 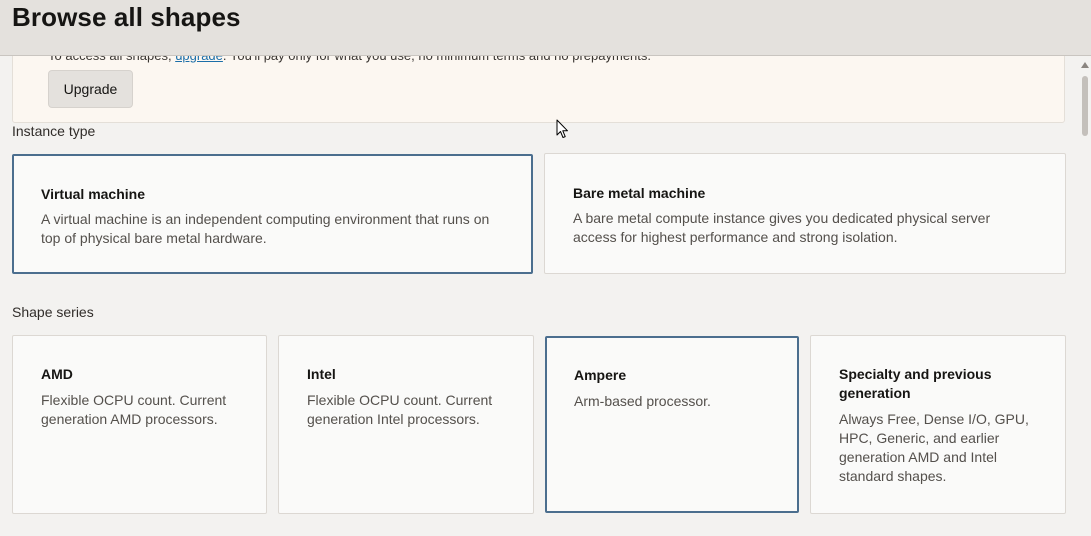 I want to click on instance-type-label: Instance type, so click(x=54, y=131).